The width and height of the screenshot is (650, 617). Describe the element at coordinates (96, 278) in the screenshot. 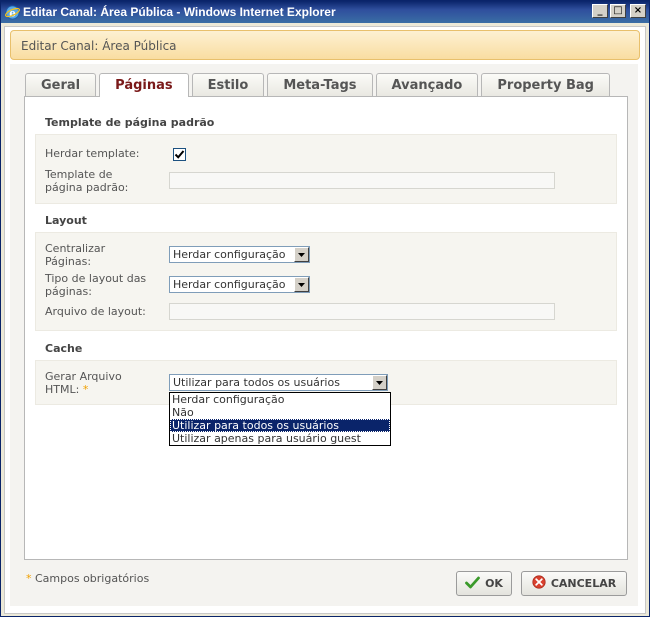

I see `layout-type-label-line1: Tipo de layout das` at that location.